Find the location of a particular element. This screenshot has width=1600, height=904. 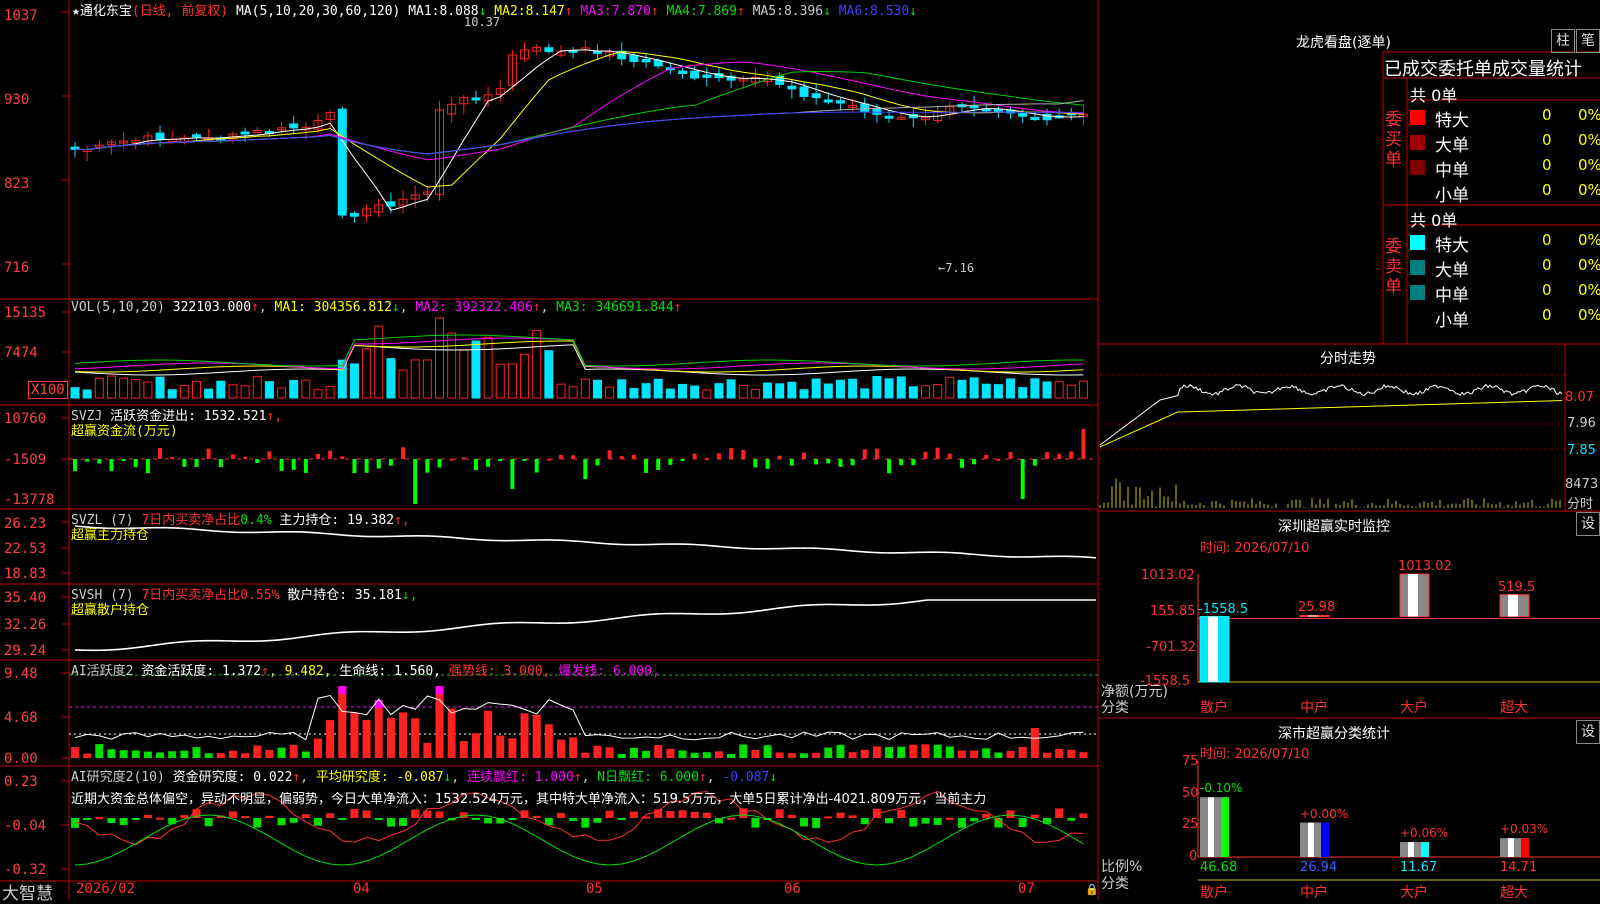

sell-row-label: 中单 is located at coordinates (1452, 296).